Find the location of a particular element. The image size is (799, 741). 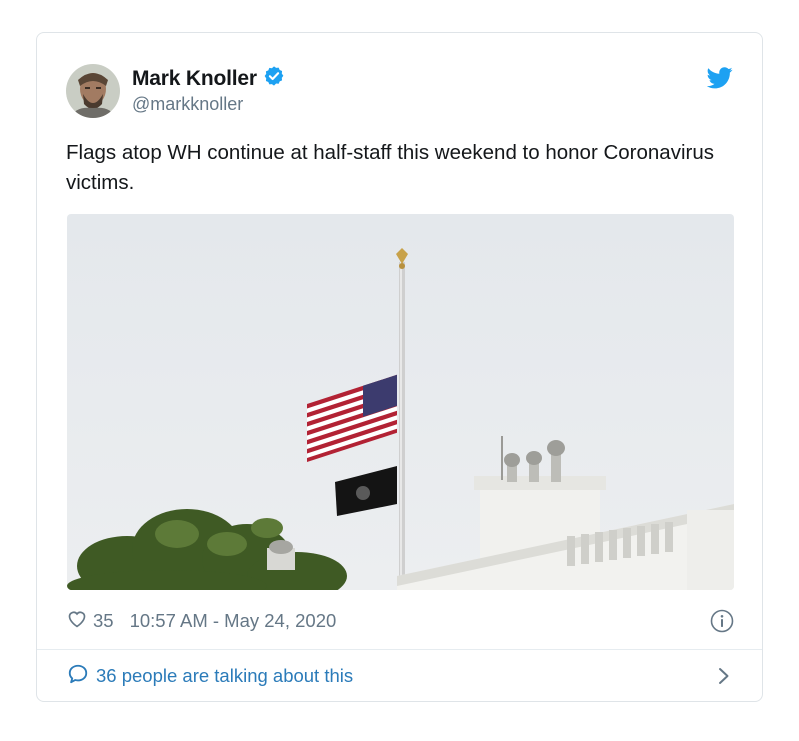

divider is located at coordinates (399, 649).